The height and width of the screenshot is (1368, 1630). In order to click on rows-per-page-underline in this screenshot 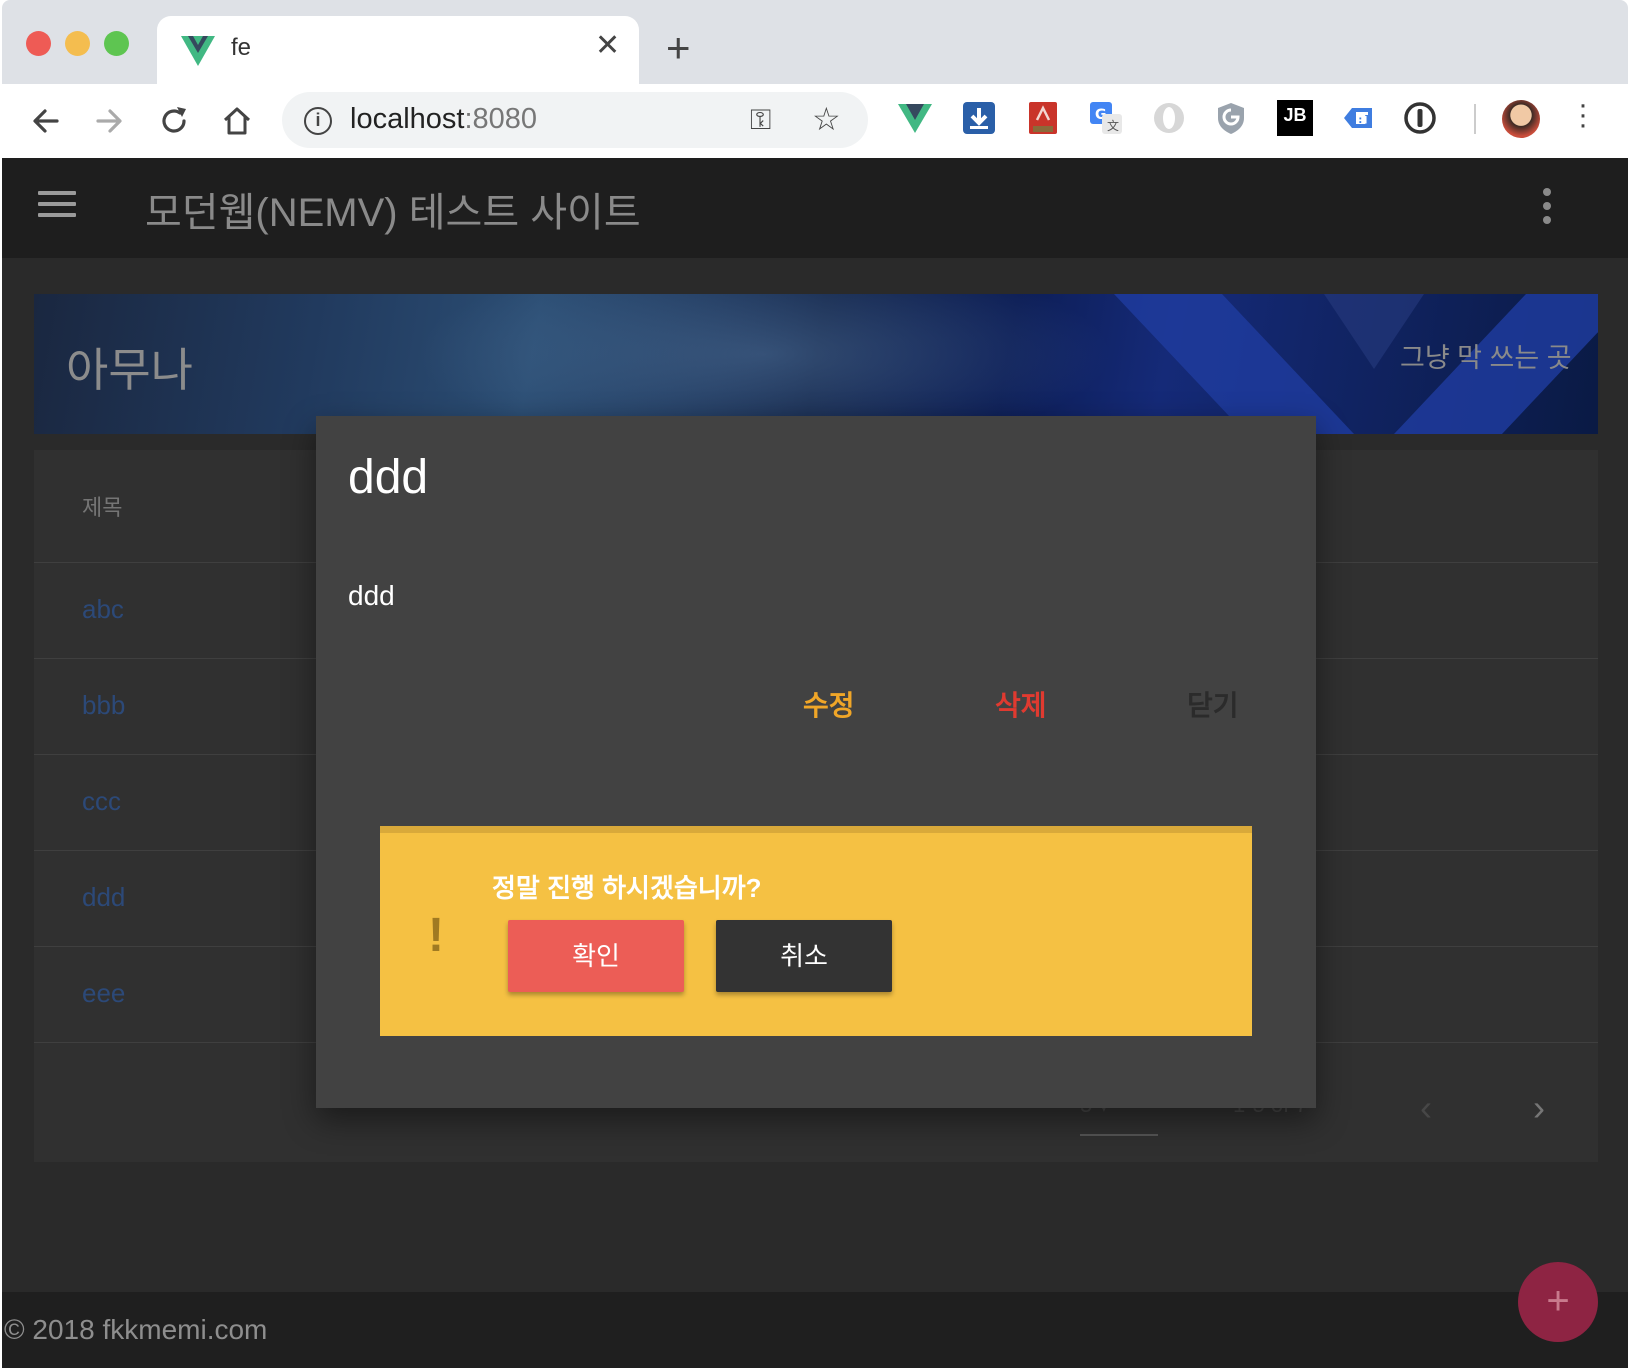, I will do `click(1119, 1135)`.